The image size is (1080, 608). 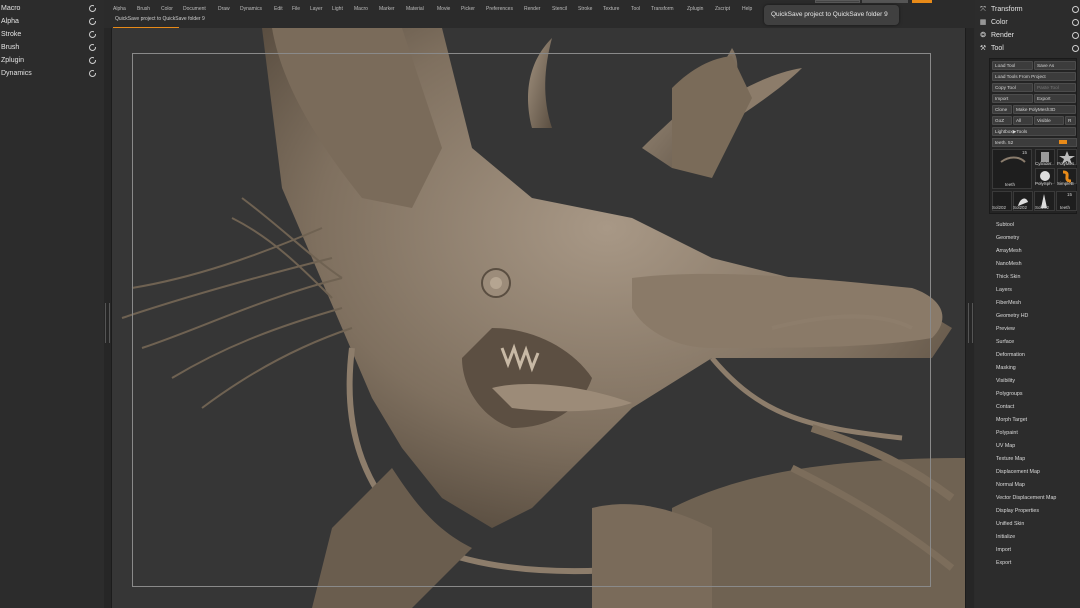 What do you see at coordinates (1005, 407) in the screenshot?
I see `subpalette-contact: Contact` at bounding box center [1005, 407].